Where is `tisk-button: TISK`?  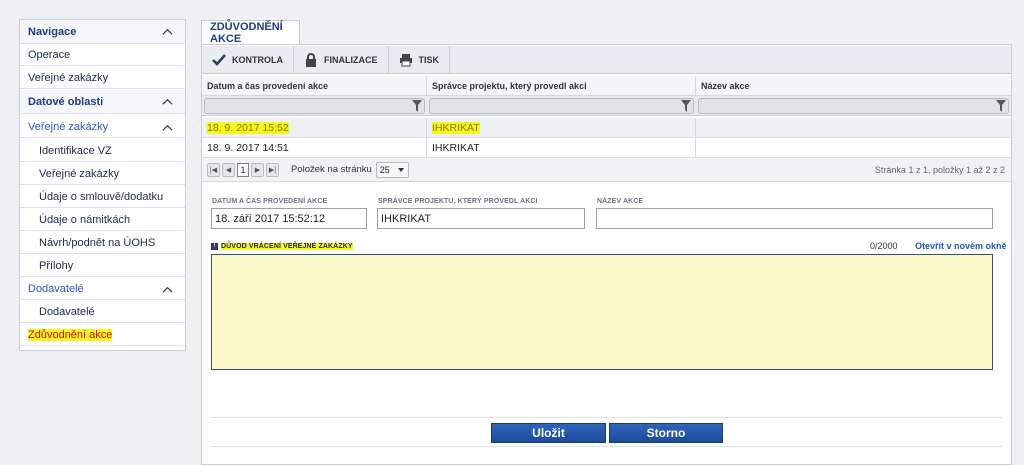 tisk-button: TISK is located at coordinates (420, 60).